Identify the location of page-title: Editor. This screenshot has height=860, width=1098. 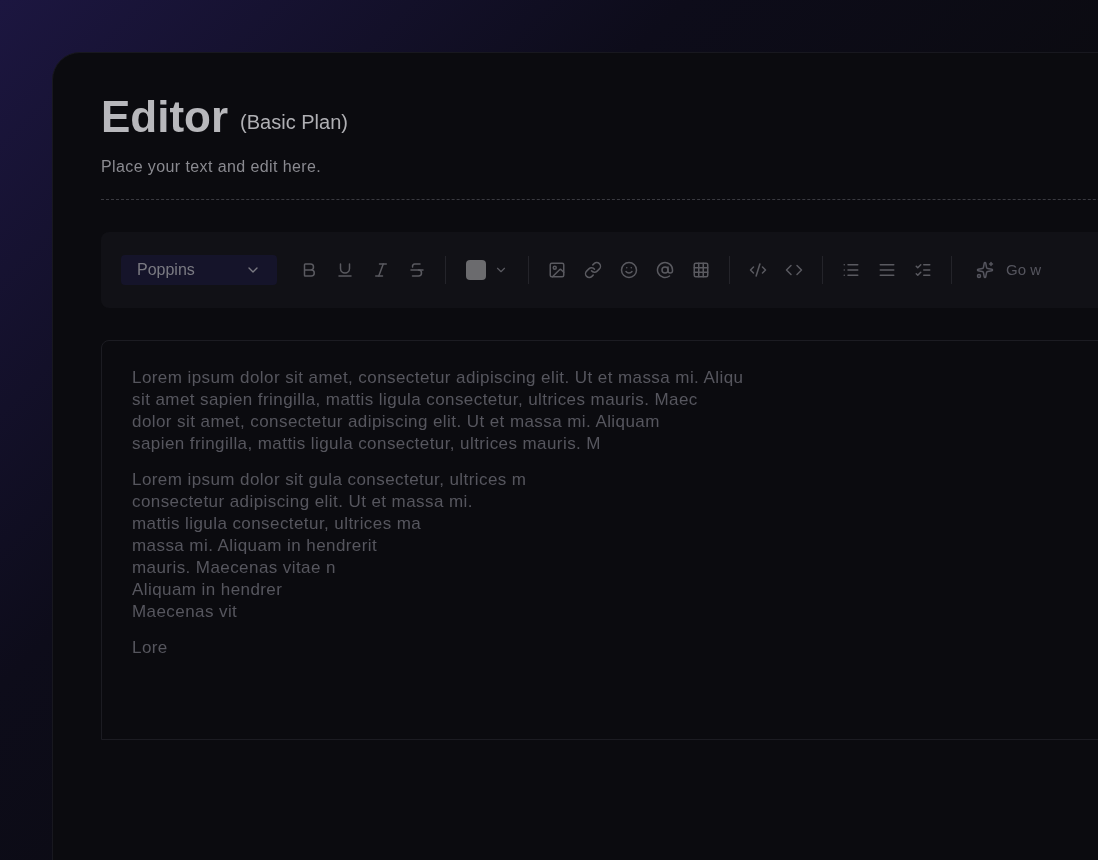
(165, 117).